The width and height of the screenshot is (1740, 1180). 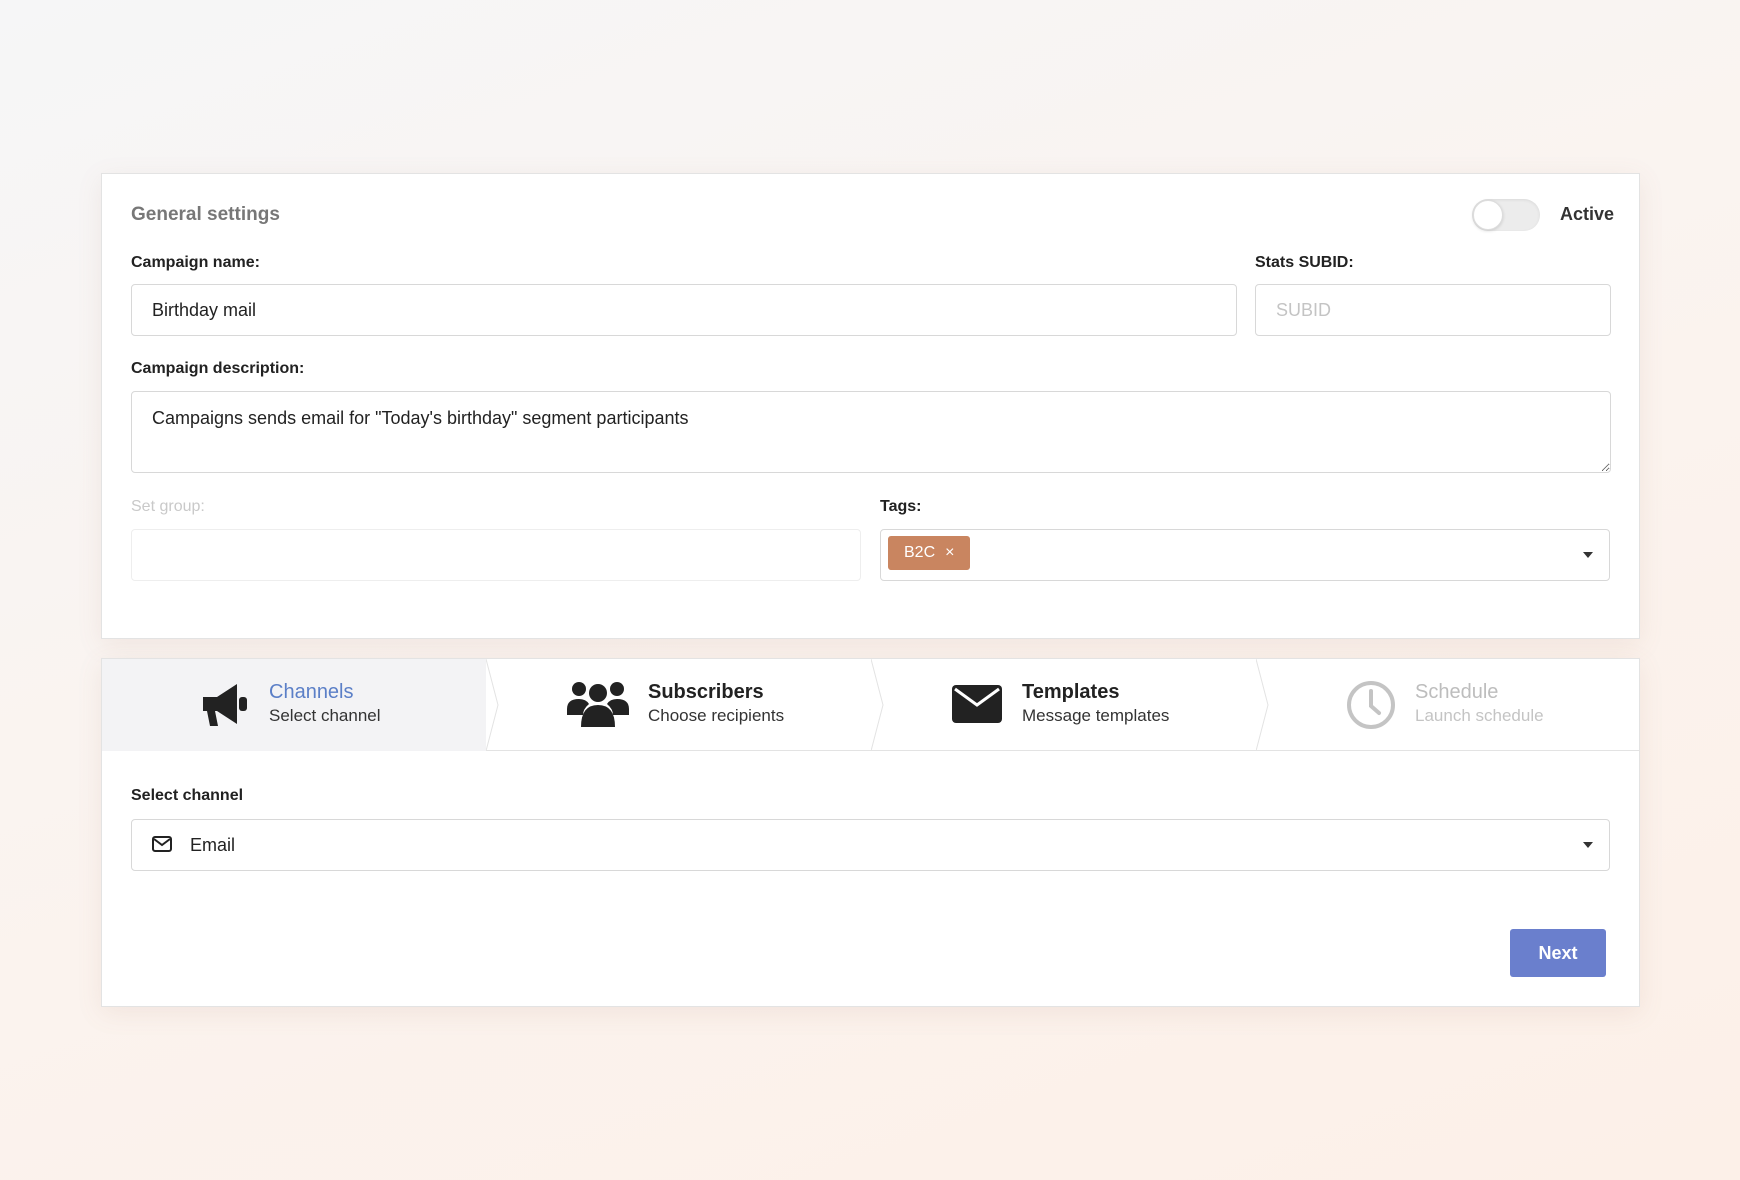 I want to click on tags-label: Tags:, so click(x=901, y=506).